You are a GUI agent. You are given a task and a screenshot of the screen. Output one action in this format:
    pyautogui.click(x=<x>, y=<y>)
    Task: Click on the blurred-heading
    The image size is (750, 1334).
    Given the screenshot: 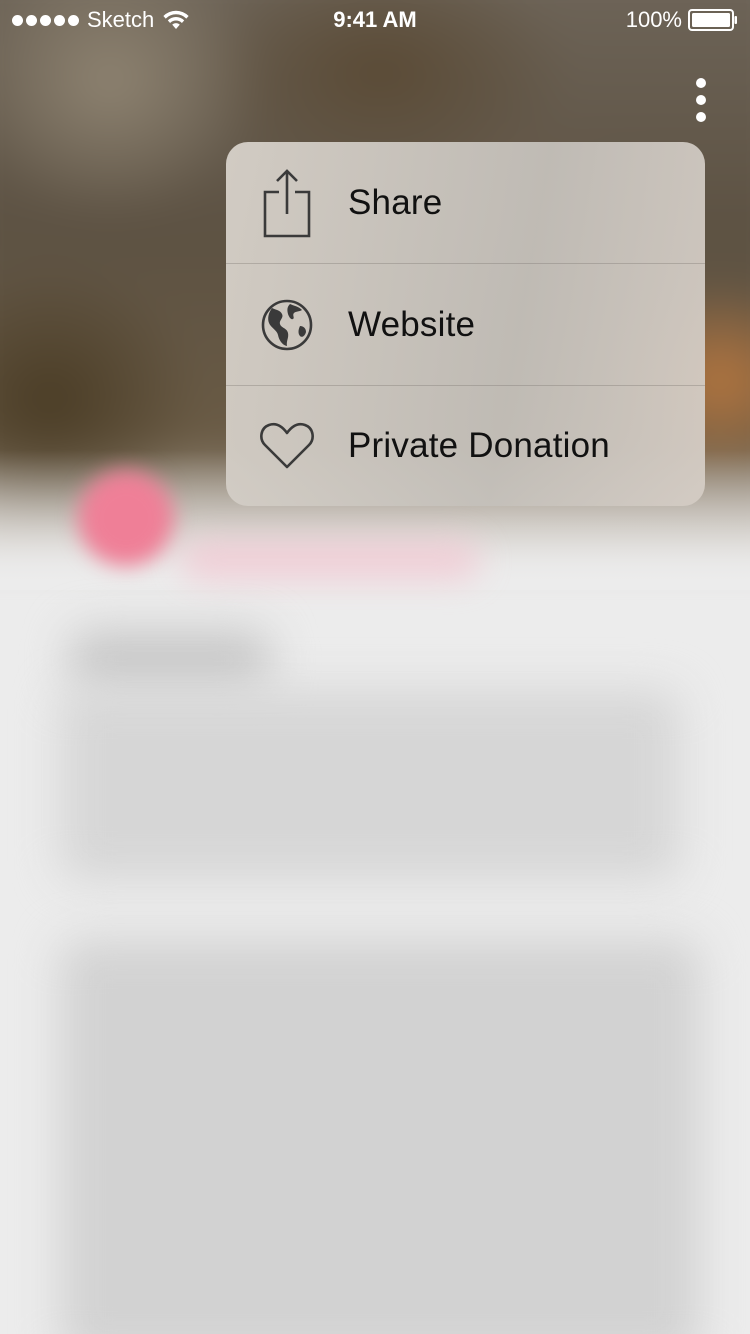 What is the action you would take?
    pyautogui.click(x=170, y=660)
    